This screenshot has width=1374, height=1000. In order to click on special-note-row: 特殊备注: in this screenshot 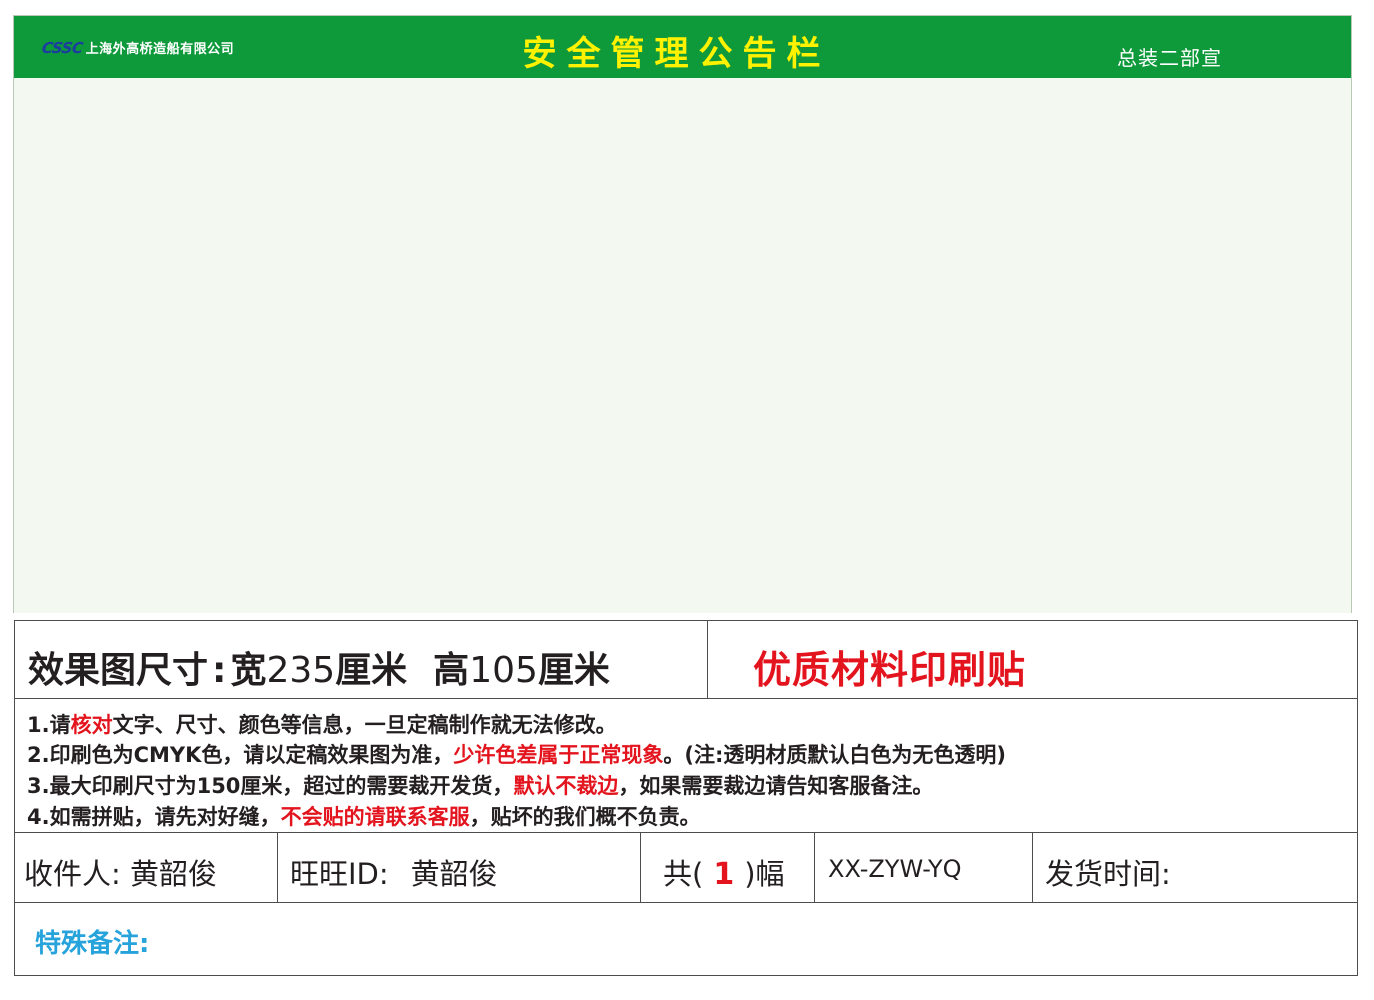, I will do `click(686, 939)`.